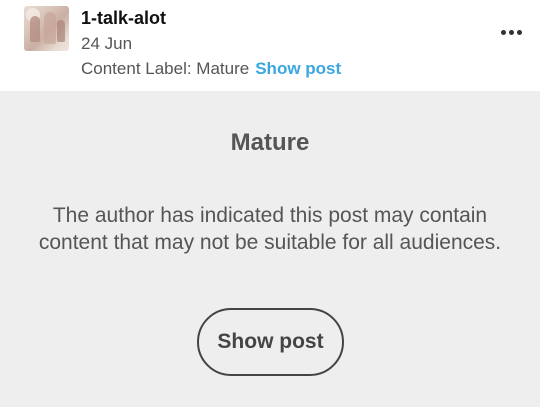 The height and width of the screenshot is (407, 540). I want to click on warning-title: Mature, so click(270, 142).